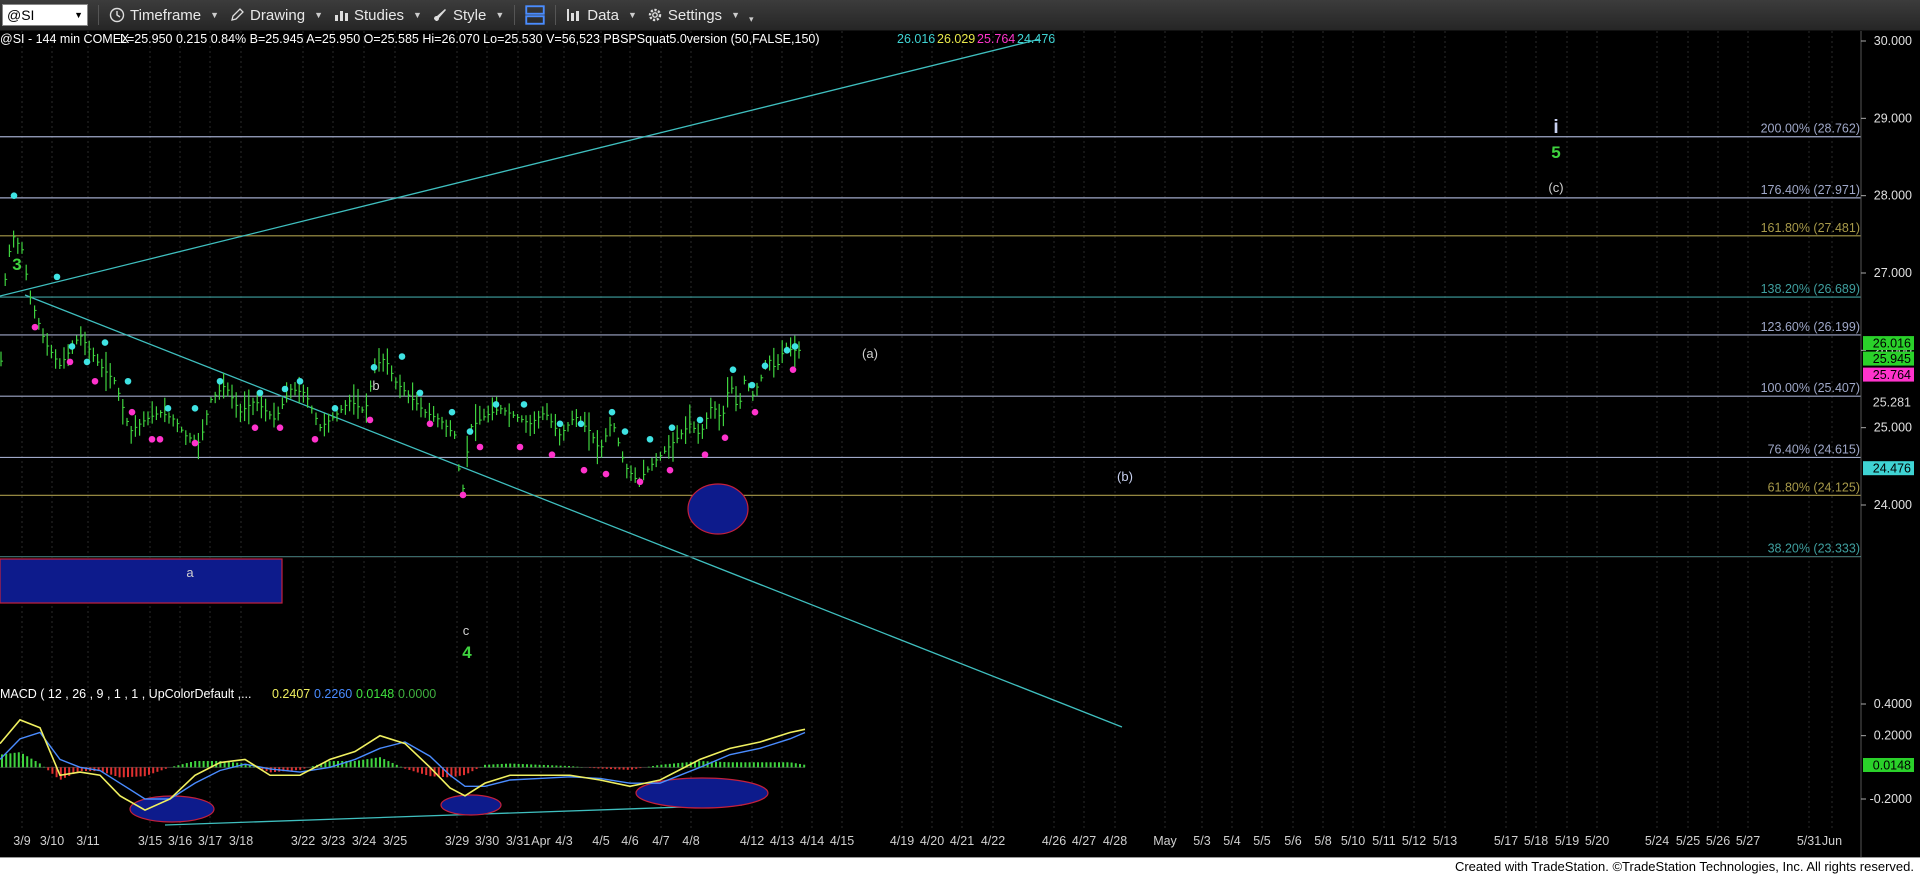 Image resolution: width=1920 pixels, height=876 pixels. What do you see at coordinates (16, 264) in the screenshot?
I see `wave-label: 3` at bounding box center [16, 264].